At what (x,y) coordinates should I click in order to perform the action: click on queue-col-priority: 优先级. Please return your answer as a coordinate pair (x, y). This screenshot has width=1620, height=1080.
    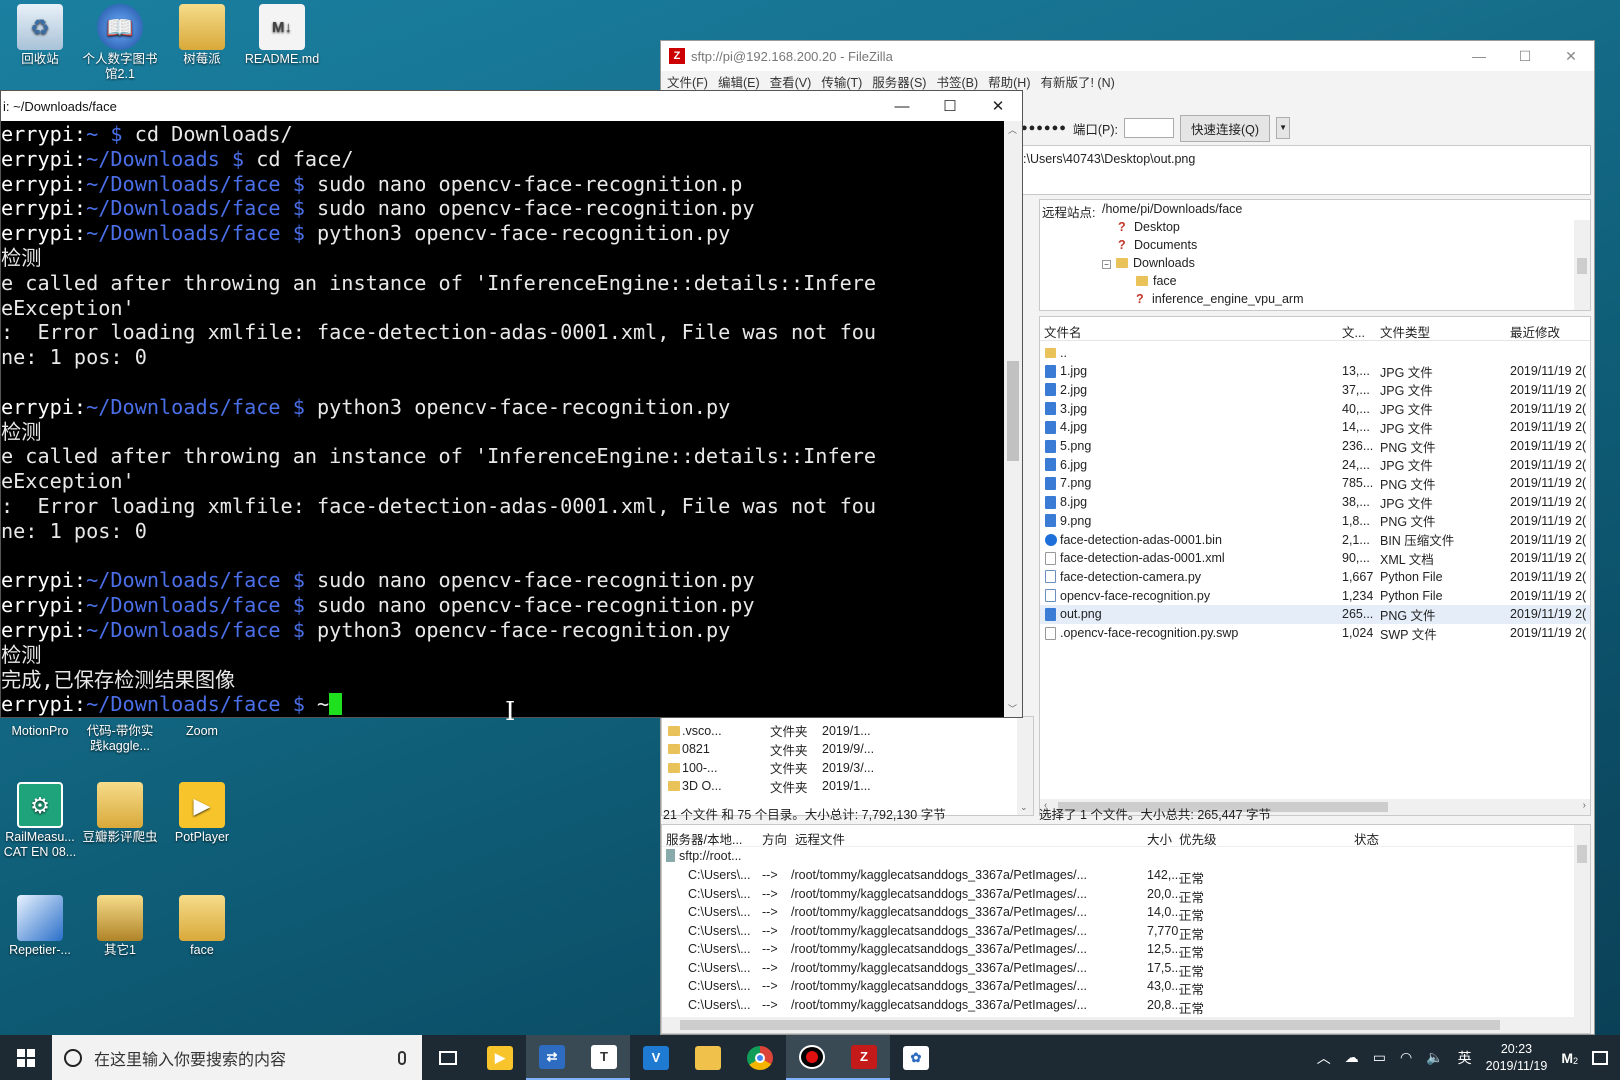
    Looking at the image, I should click on (1198, 838).